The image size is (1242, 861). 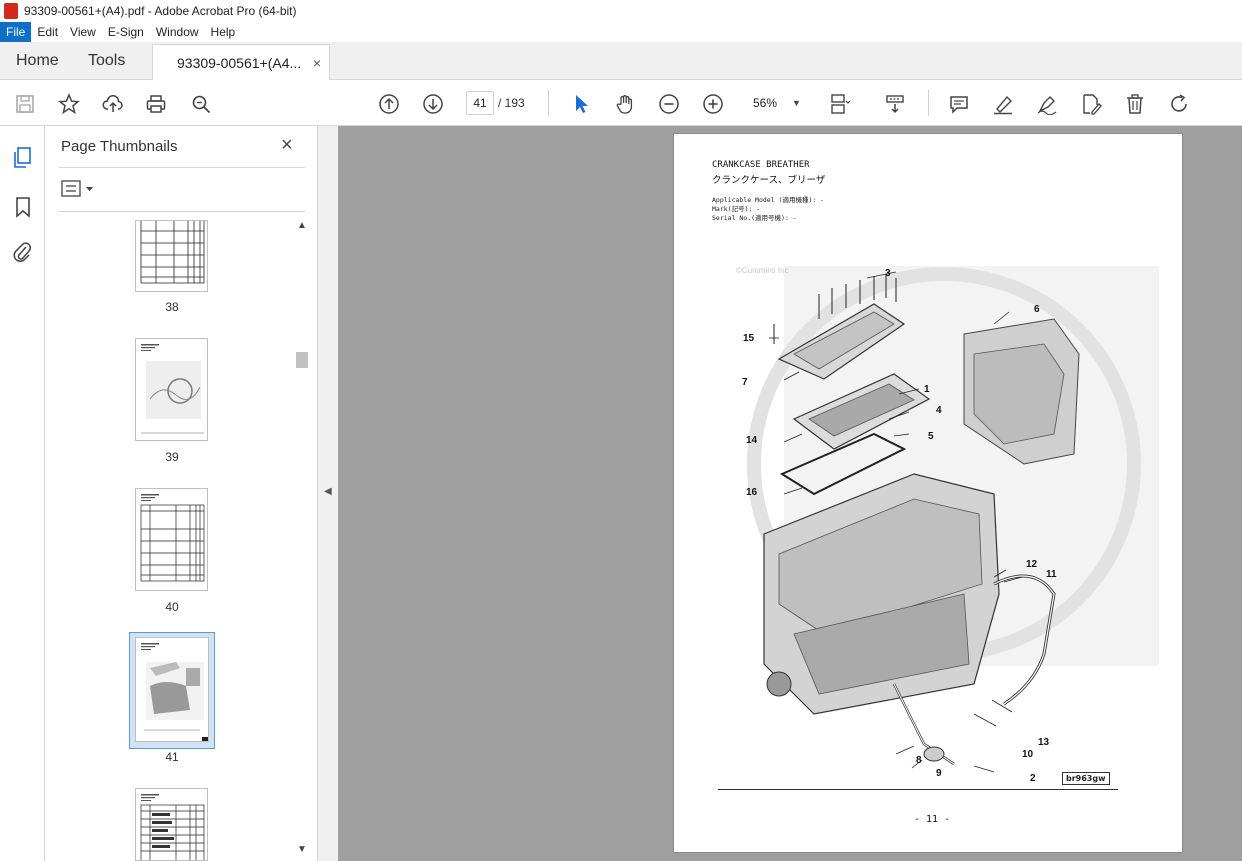 What do you see at coordinates (1044, 742) in the screenshot?
I see `callout-number: 13` at bounding box center [1044, 742].